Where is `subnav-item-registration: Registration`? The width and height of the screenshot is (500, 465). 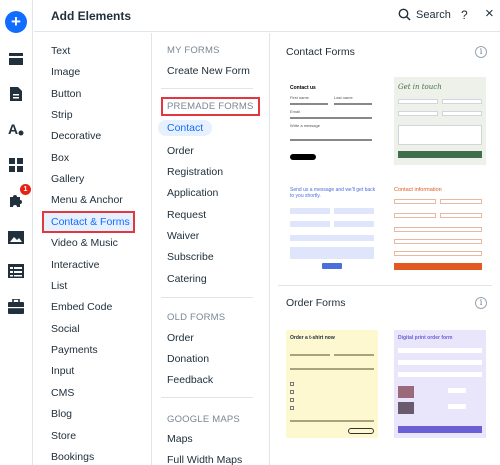
subnav-item-registration: Registration is located at coordinates (195, 172).